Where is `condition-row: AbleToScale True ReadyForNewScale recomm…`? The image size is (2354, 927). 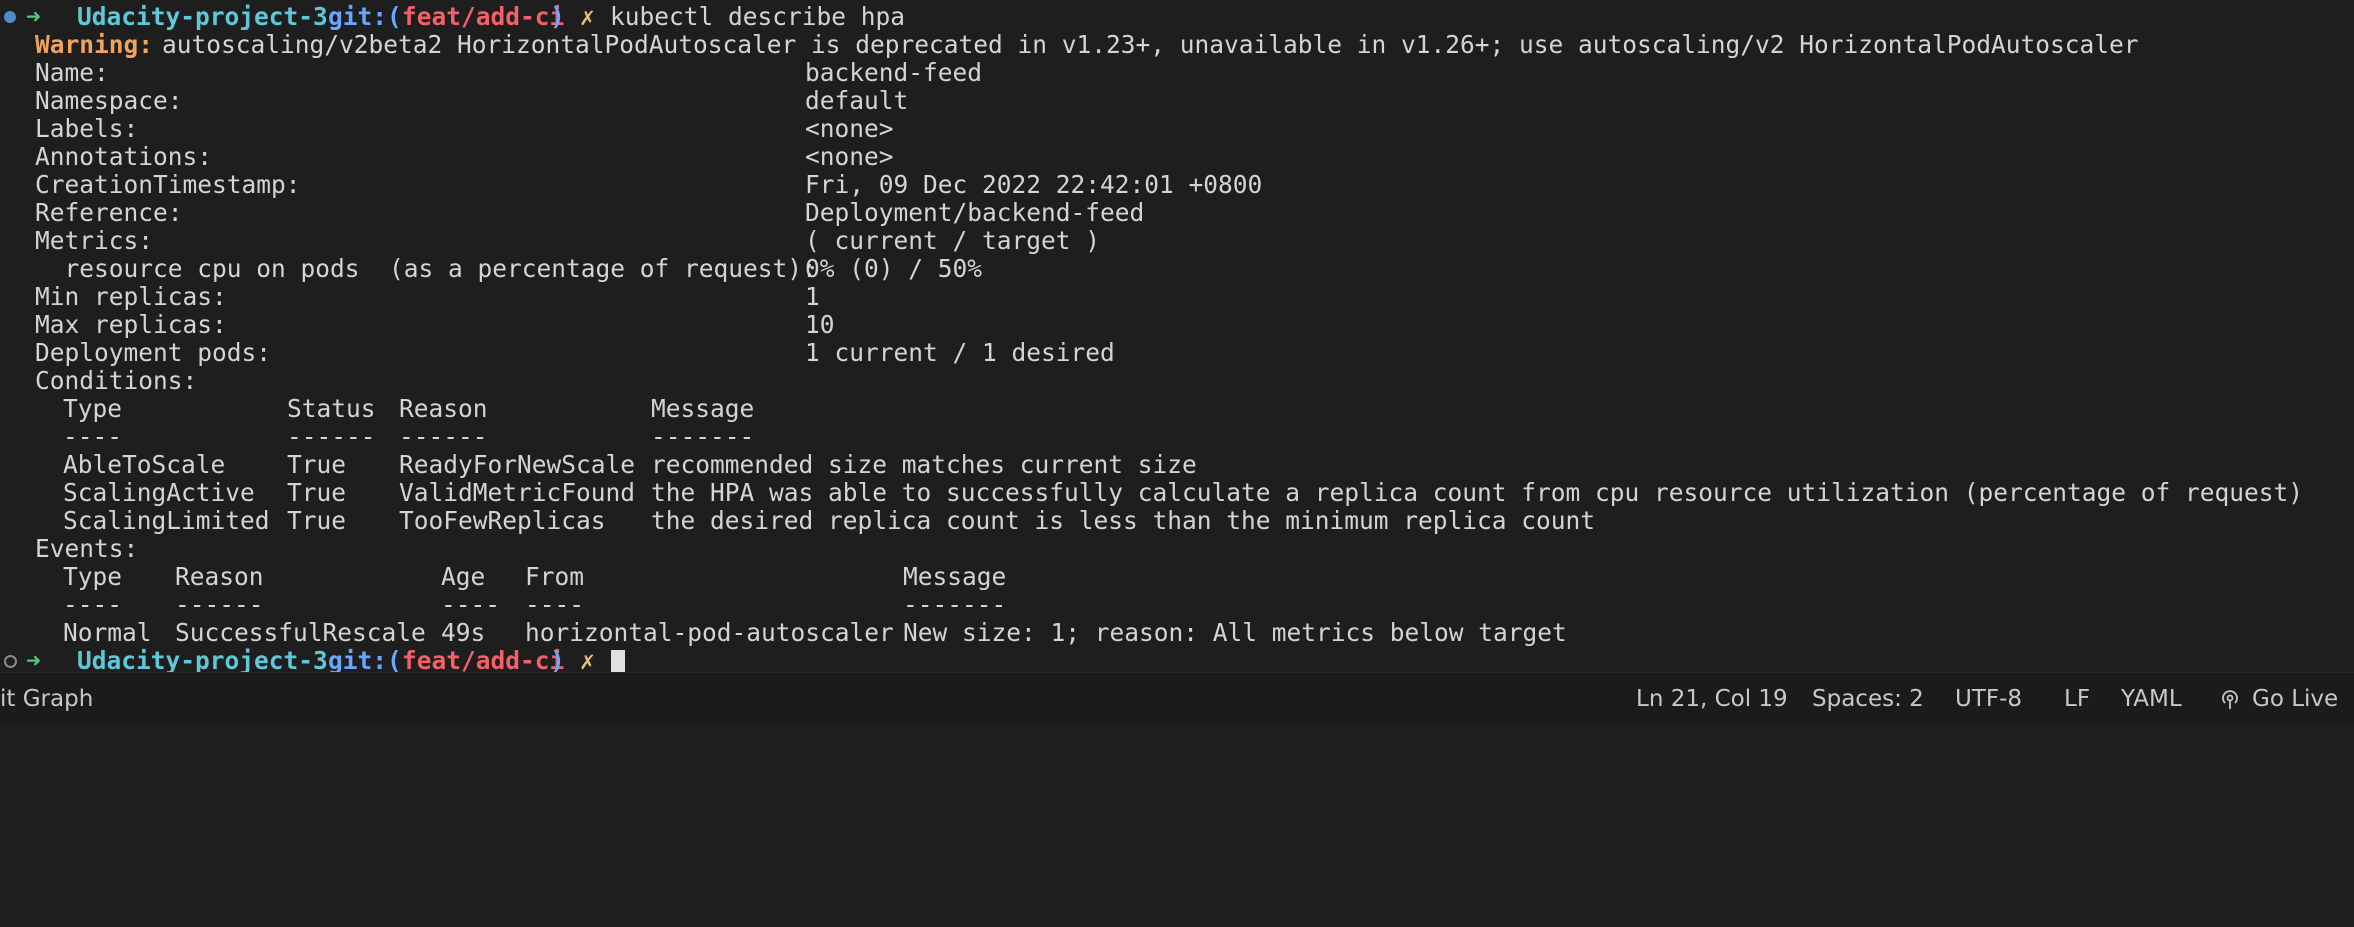
condition-row: AbleToScale True ReadyForNewScale recomm… is located at coordinates (598, 465).